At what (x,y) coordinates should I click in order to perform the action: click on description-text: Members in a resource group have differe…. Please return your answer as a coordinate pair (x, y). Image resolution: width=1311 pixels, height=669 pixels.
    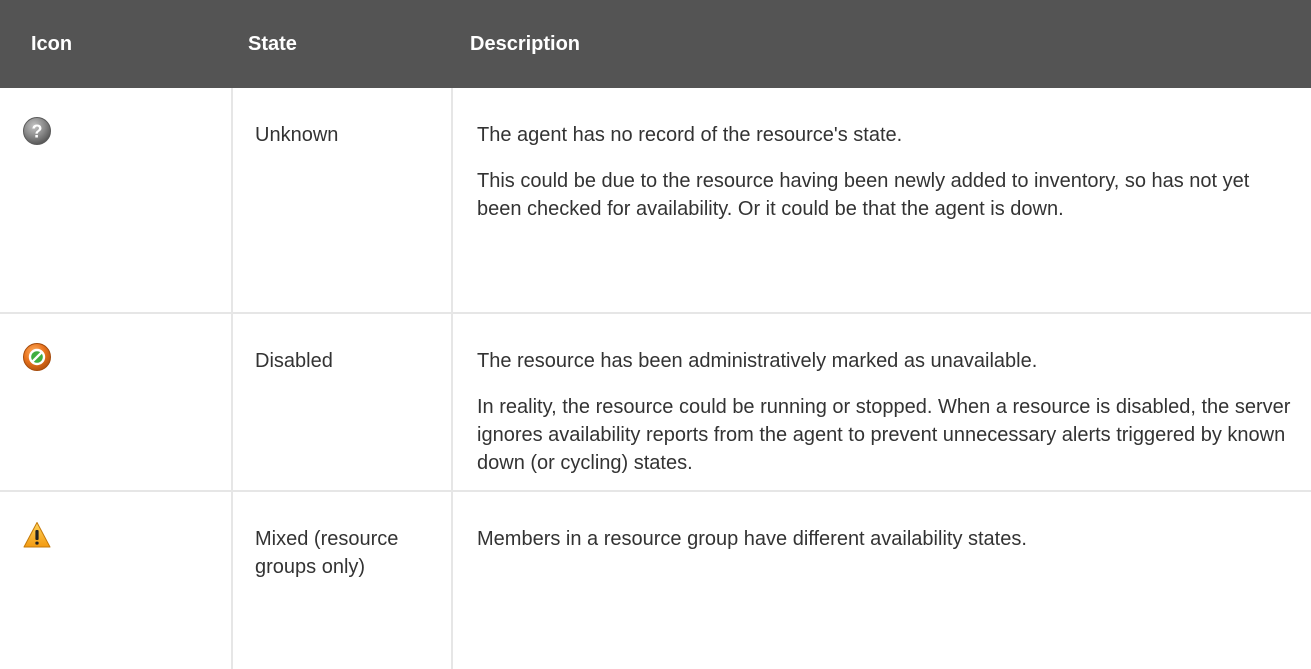
    Looking at the image, I should click on (752, 539).